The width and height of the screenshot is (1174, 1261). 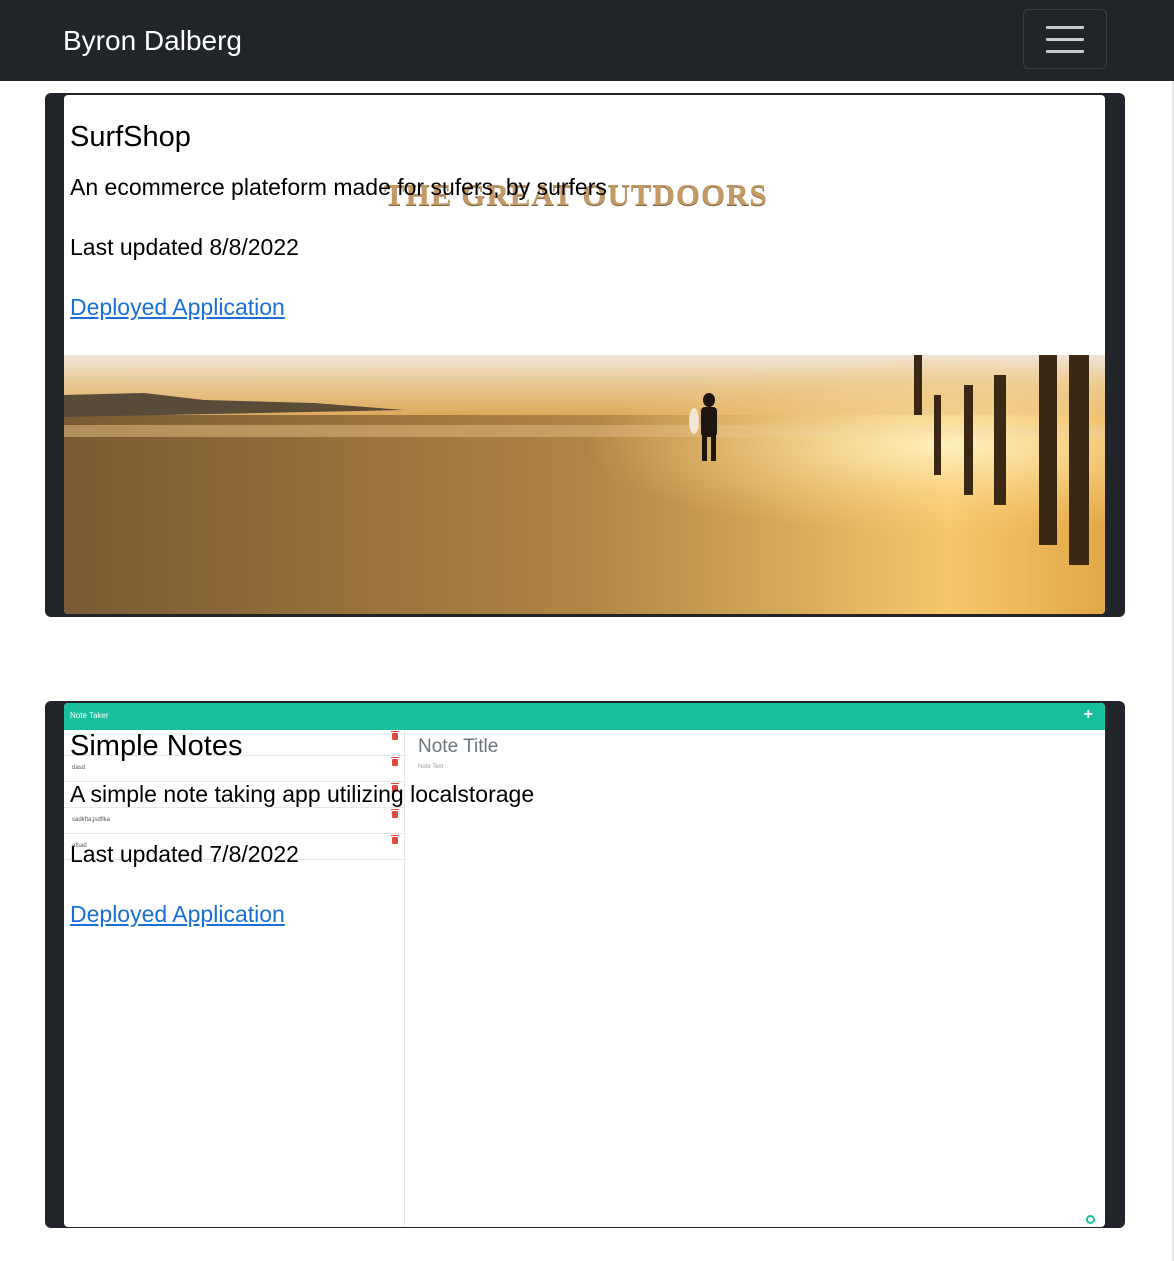 What do you see at coordinates (184, 247) in the screenshot?
I see `project-updated: Last updated 8/8/2022` at bounding box center [184, 247].